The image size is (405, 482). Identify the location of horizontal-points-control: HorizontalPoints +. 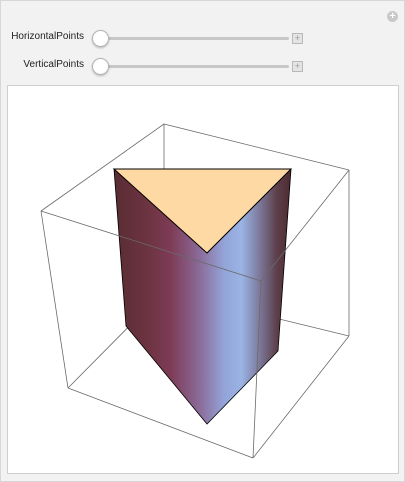
(203, 38).